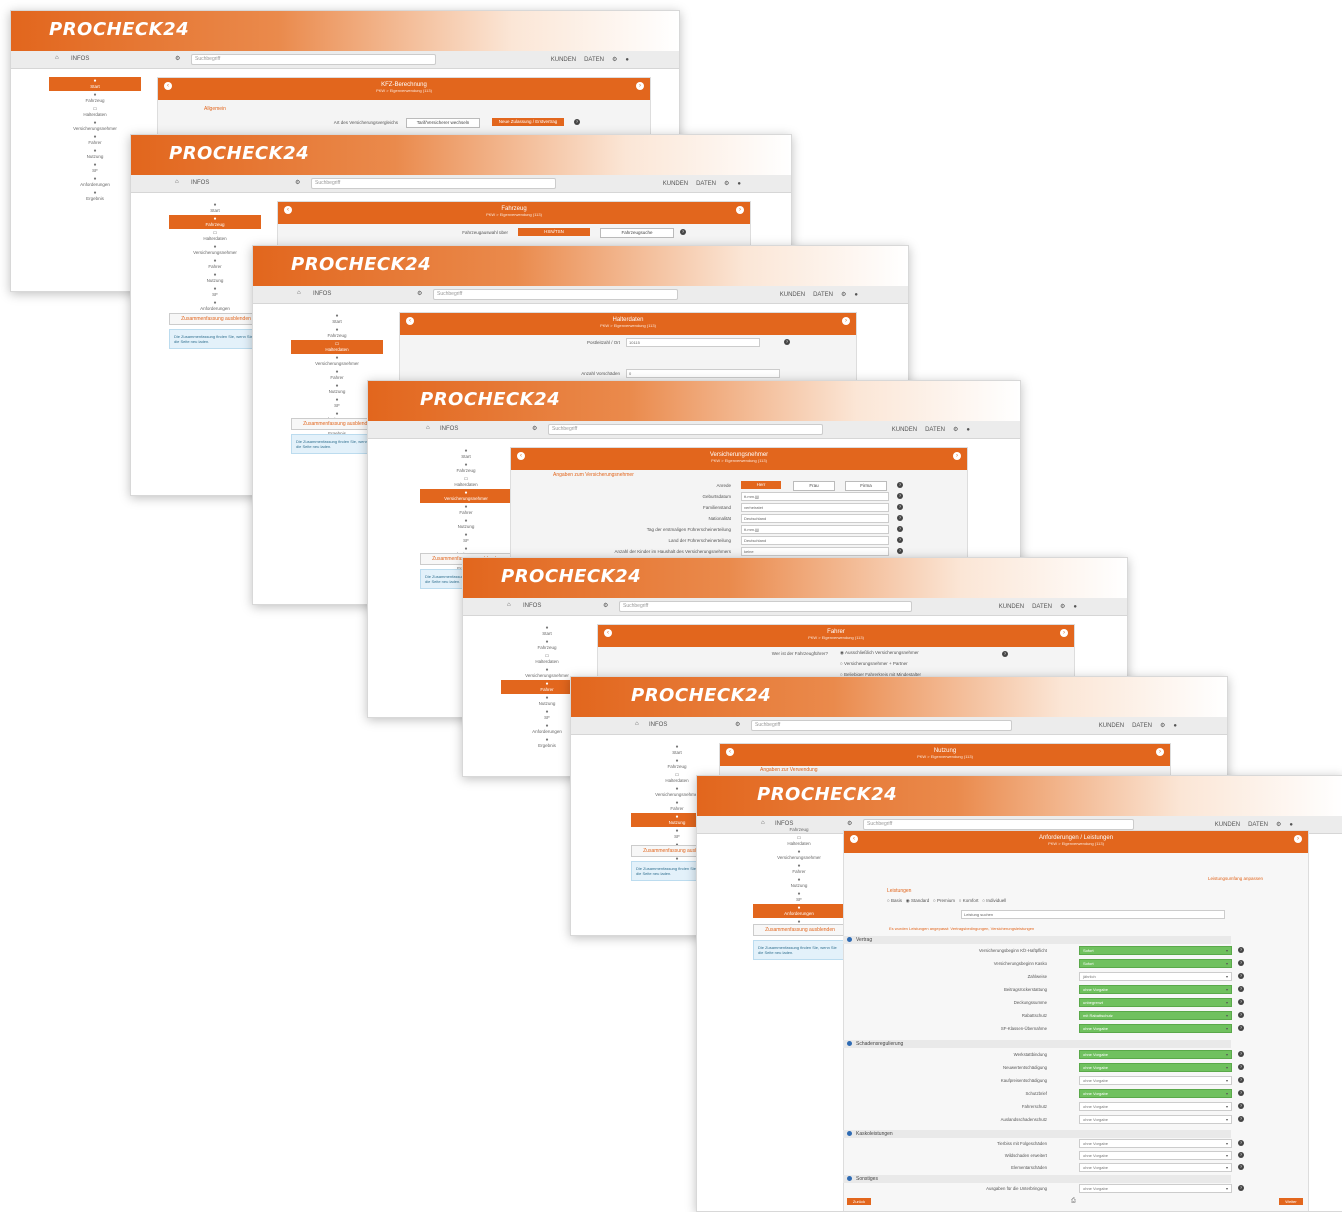  Describe the element at coordinates (703, 373) in the screenshot. I see `claims-input: 0` at that location.